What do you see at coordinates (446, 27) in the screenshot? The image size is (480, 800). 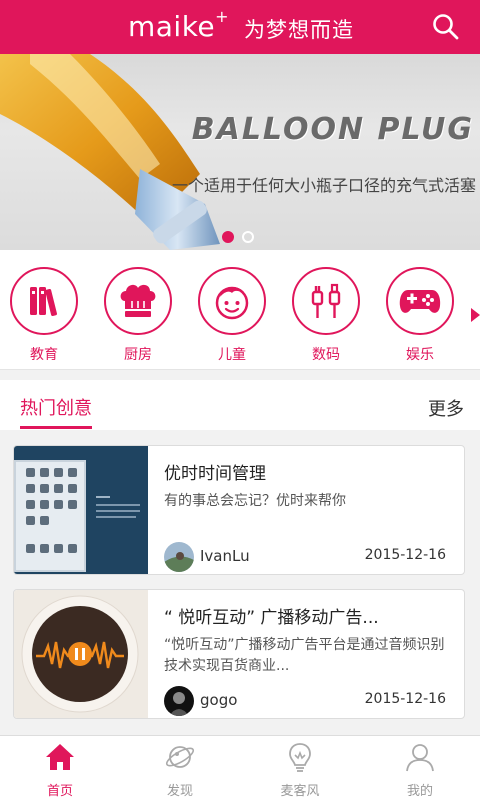 I see `search-icon` at bounding box center [446, 27].